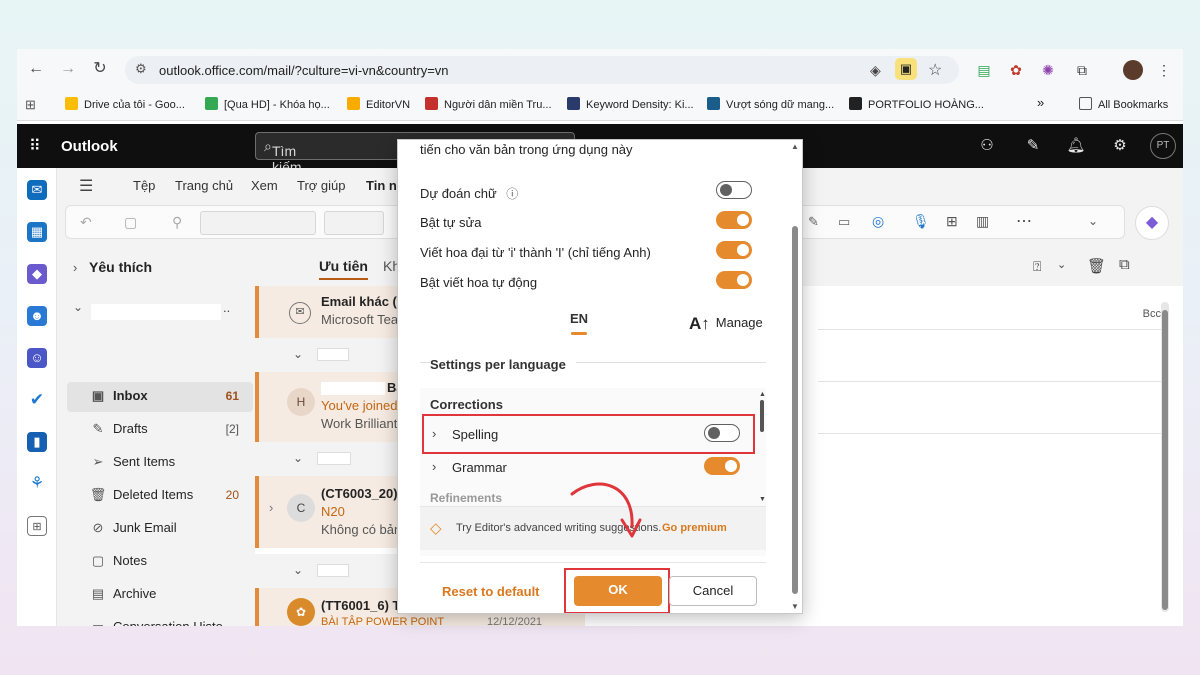 This screenshot has height=675, width=1200. What do you see at coordinates (168, 596) in the screenshot?
I see `folder-item: ▤ Archive` at bounding box center [168, 596].